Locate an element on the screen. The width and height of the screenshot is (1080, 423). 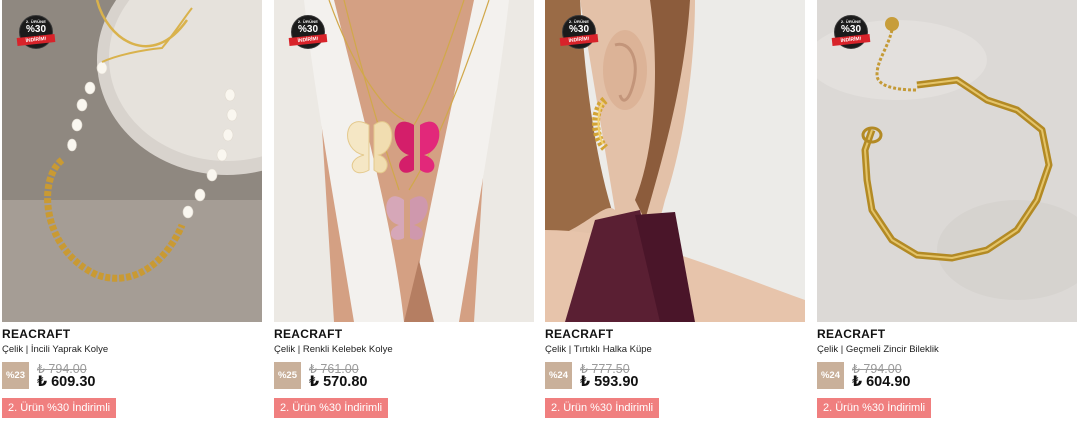
product-name: Çelik | Tırtıklı Halka Küpe is located at coordinates (598, 349).